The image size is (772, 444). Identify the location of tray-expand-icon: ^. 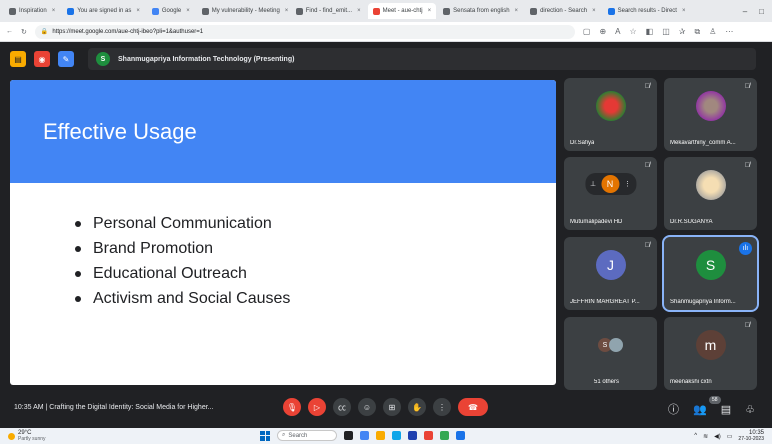
(695, 436).